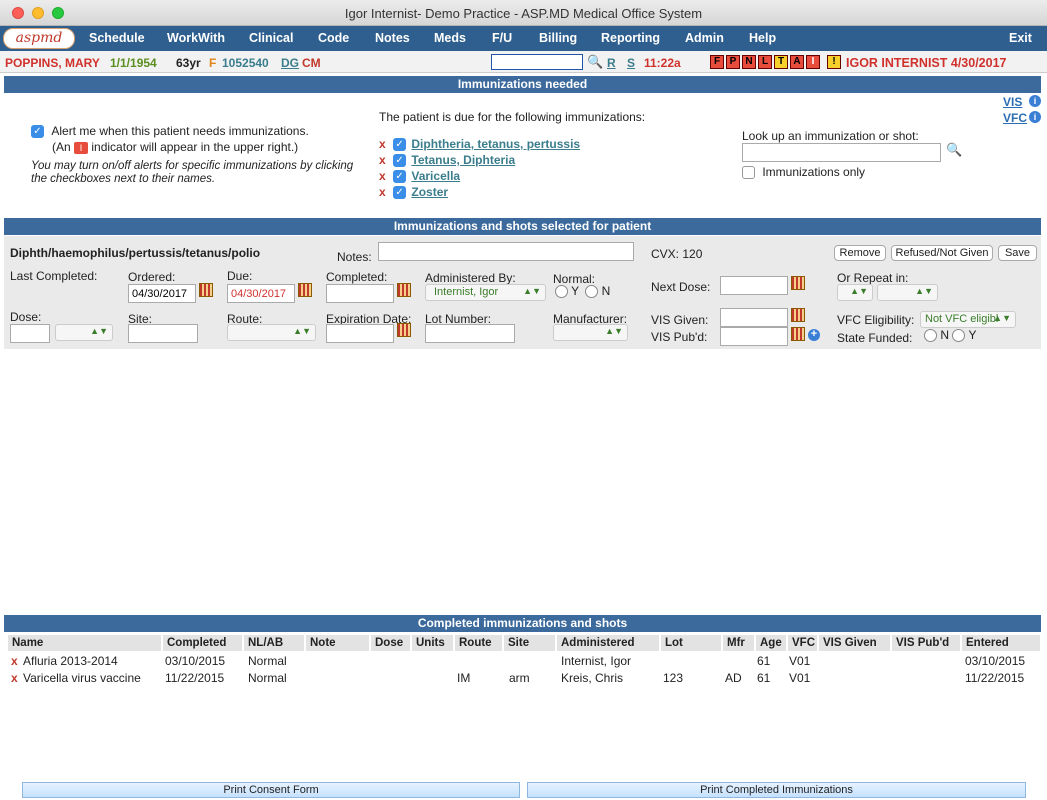 This screenshot has height=800, width=1047. I want to click on vis-given-input, so click(754, 317).